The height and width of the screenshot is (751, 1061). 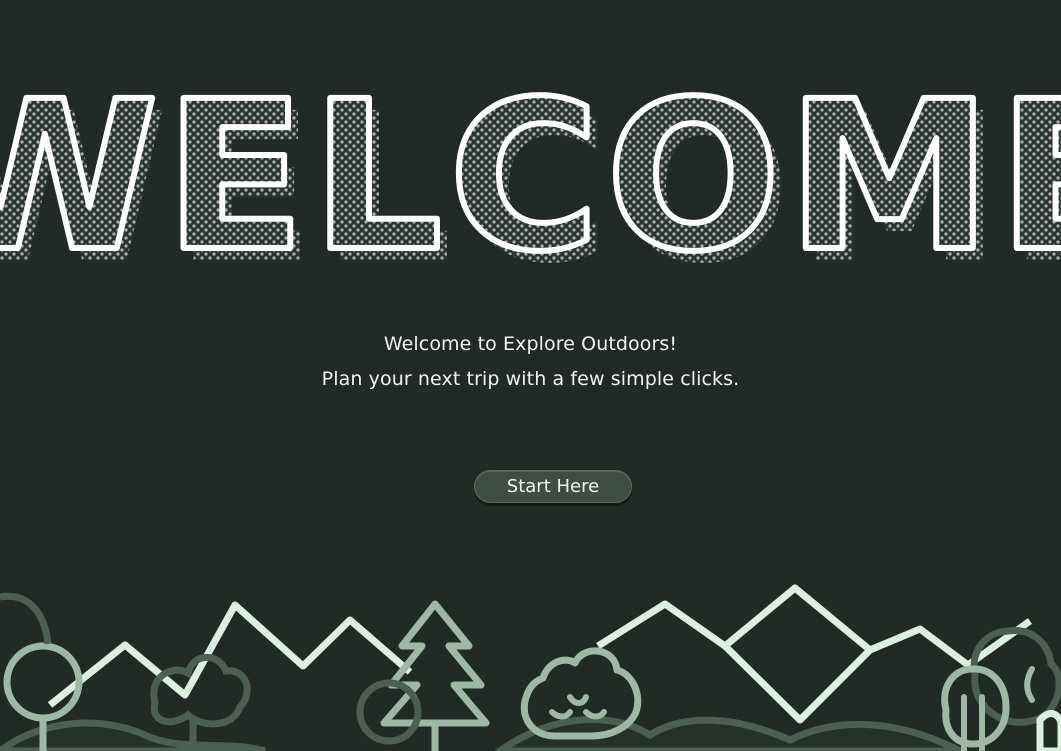 What do you see at coordinates (530, 344) in the screenshot?
I see `intro-heading: Welcome to Explore Outdoors!` at bounding box center [530, 344].